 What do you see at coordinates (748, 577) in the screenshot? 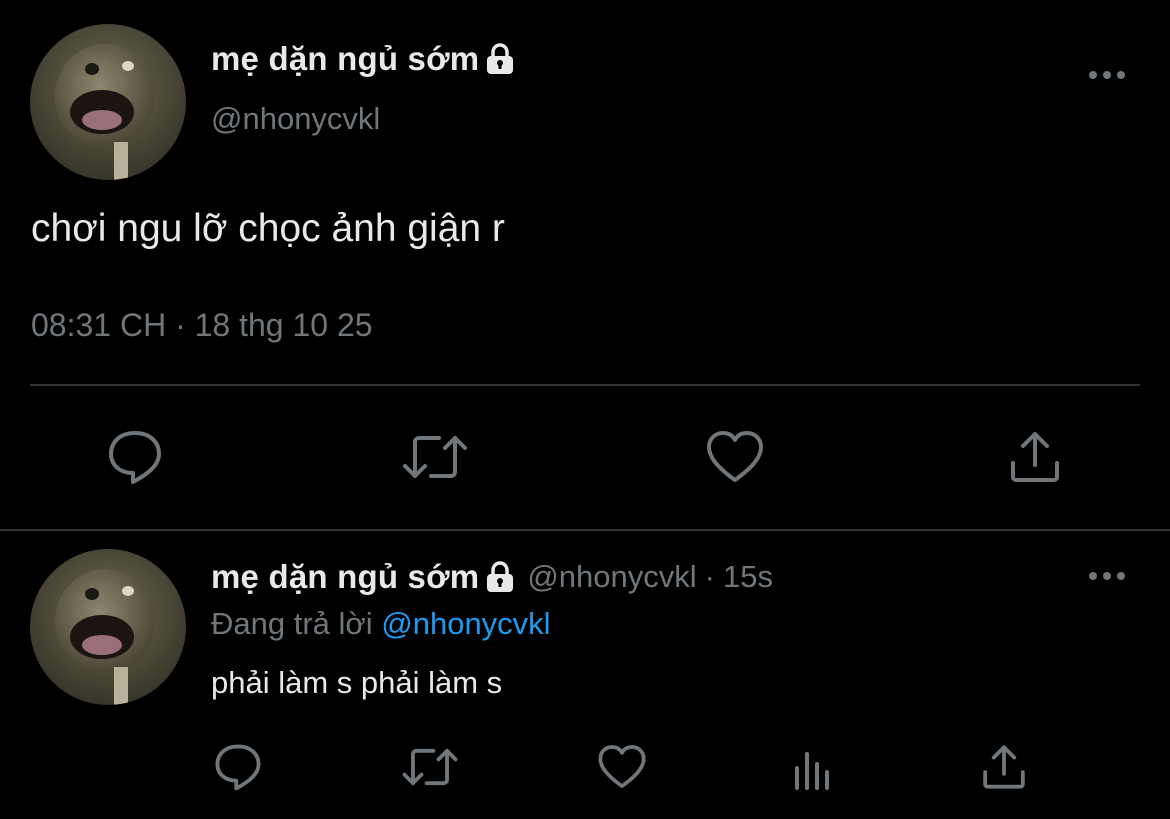
I see `reply-timestamp: 15s` at bounding box center [748, 577].